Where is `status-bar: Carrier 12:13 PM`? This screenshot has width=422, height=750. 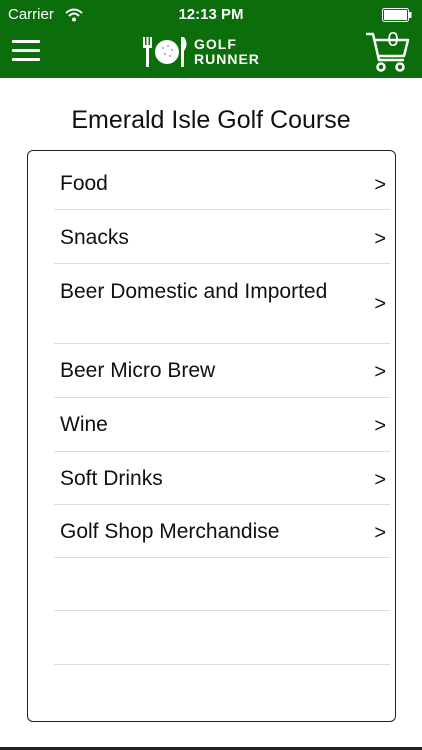 status-bar: Carrier 12:13 PM is located at coordinates (211, 15).